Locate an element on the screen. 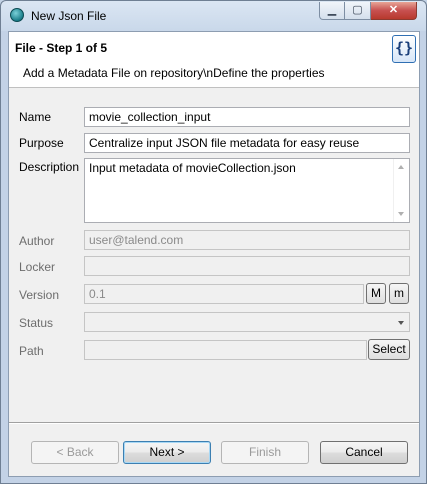 This screenshot has width=427, height=484. cancel-button: Cancel is located at coordinates (364, 452).